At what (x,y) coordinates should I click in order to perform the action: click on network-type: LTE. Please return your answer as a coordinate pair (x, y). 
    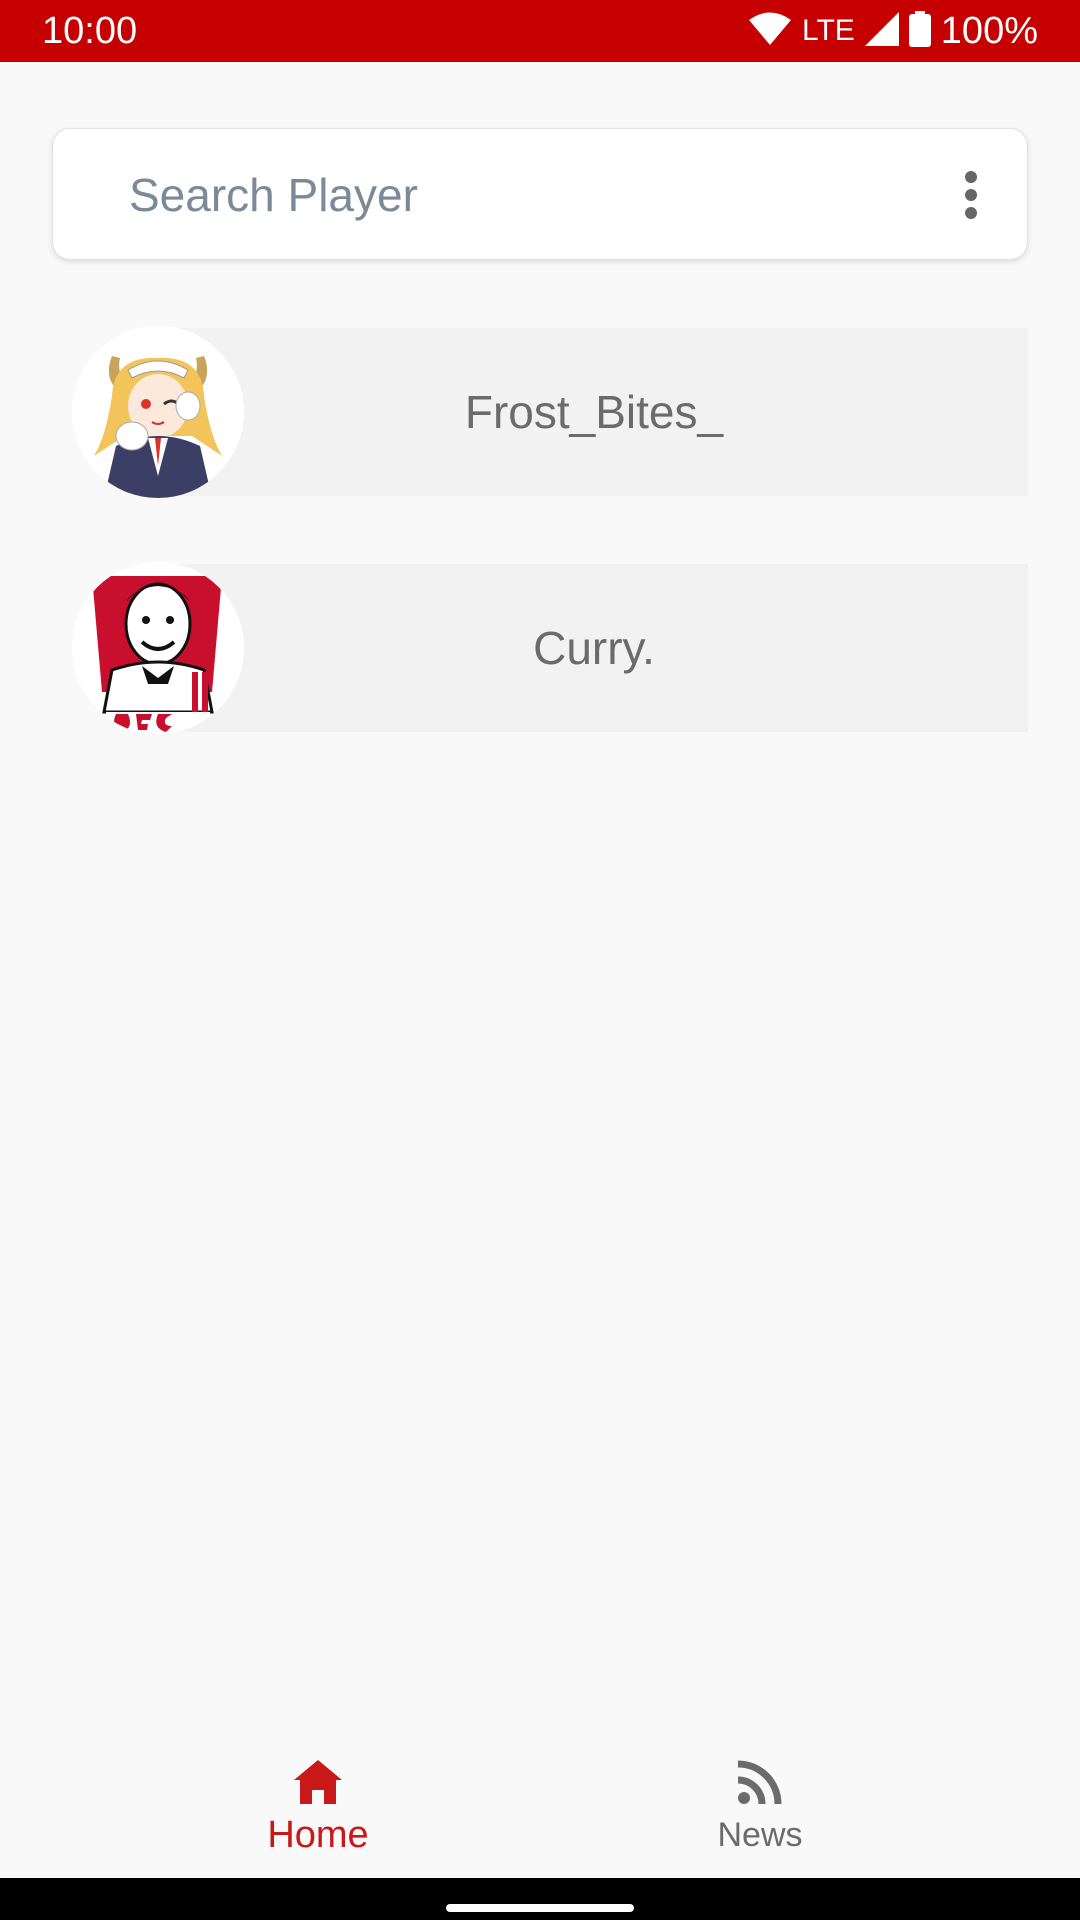
    Looking at the image, I should click on (828, 30).